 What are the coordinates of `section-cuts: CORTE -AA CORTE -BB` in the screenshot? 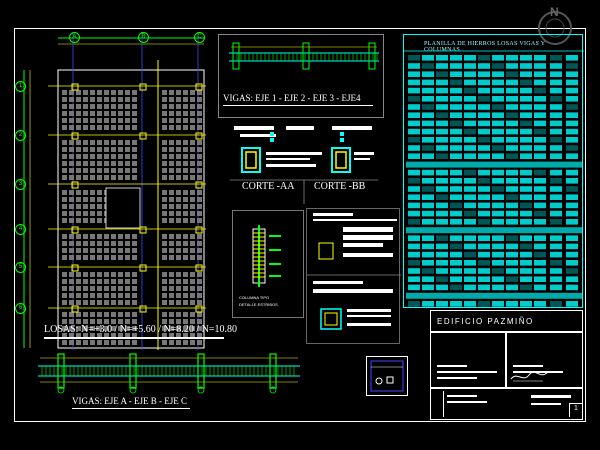 It's located at (304, 162).